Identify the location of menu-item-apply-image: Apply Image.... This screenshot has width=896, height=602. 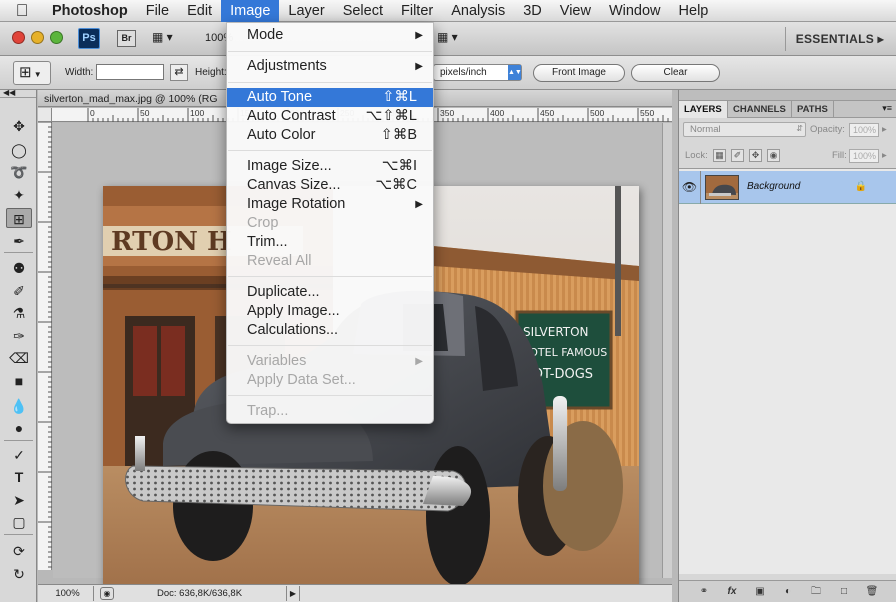
(330, 311).